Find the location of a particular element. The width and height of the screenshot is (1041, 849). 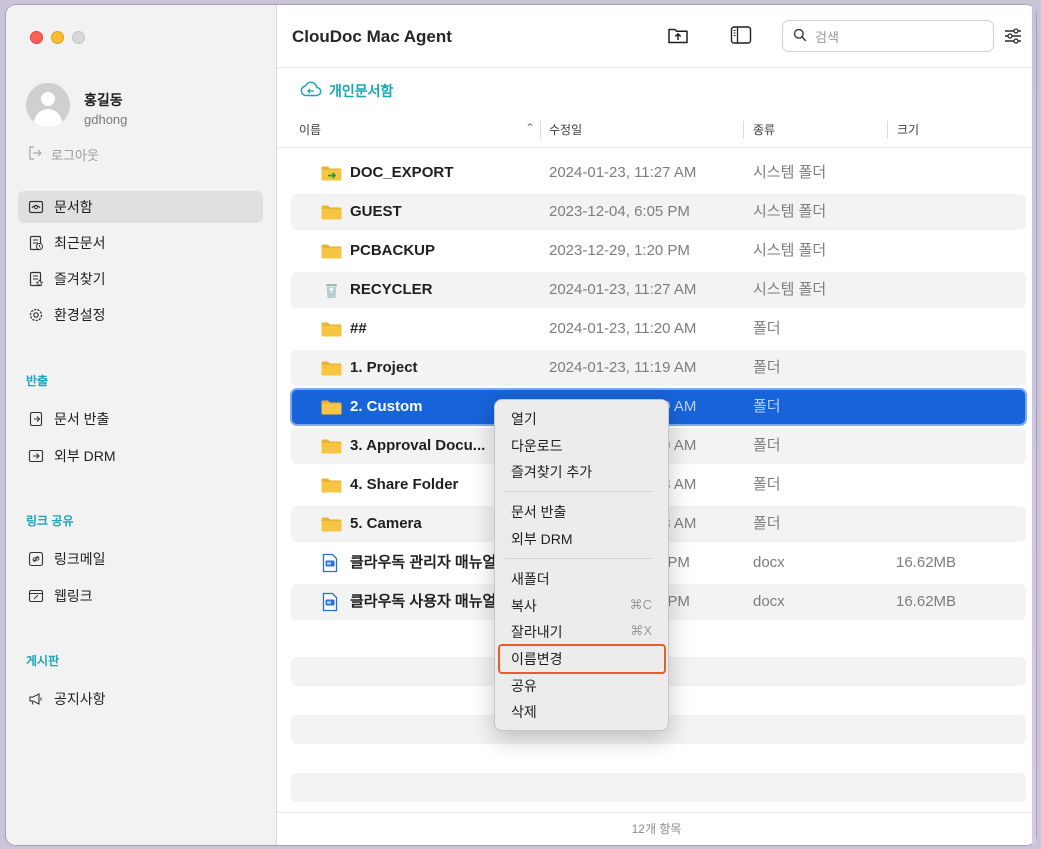

file-row: DOC_EXPORT 2024-01-23, 11:27 AM 시스템 폴더 is located at coordinates (658, 173).